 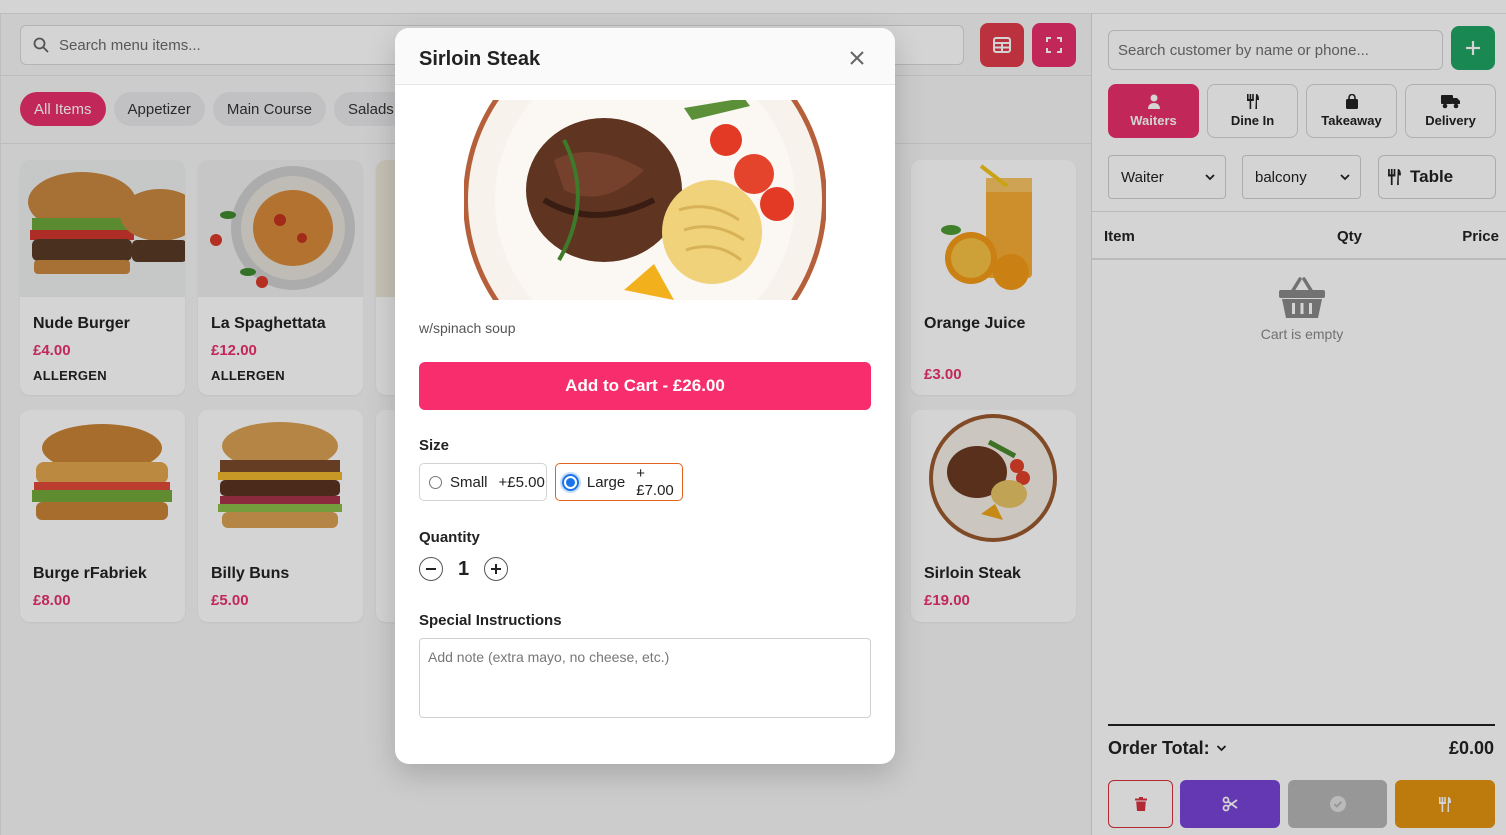 What do you see at coordinates (645, 200) in the screenshot?
I see `item-image` at bounding box center [645, 200].